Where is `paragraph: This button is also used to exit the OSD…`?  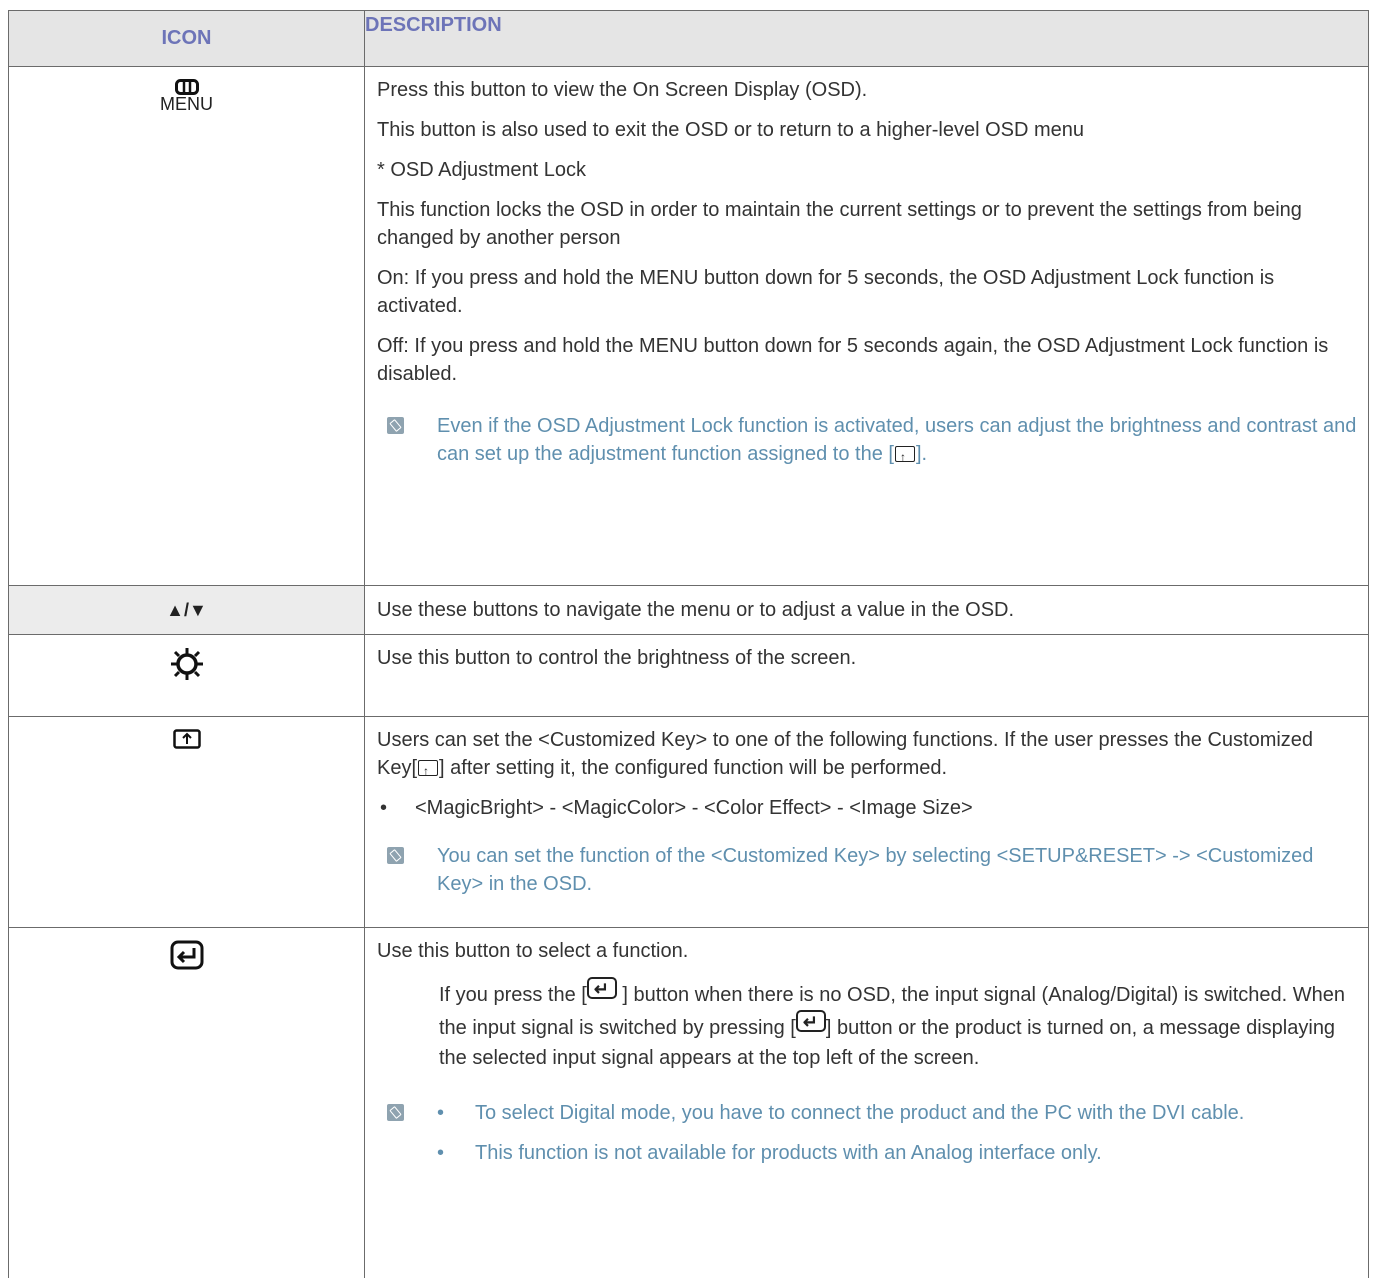
paragraph: This button is also used to exit the OSD… is located at coordinates (731, 130).